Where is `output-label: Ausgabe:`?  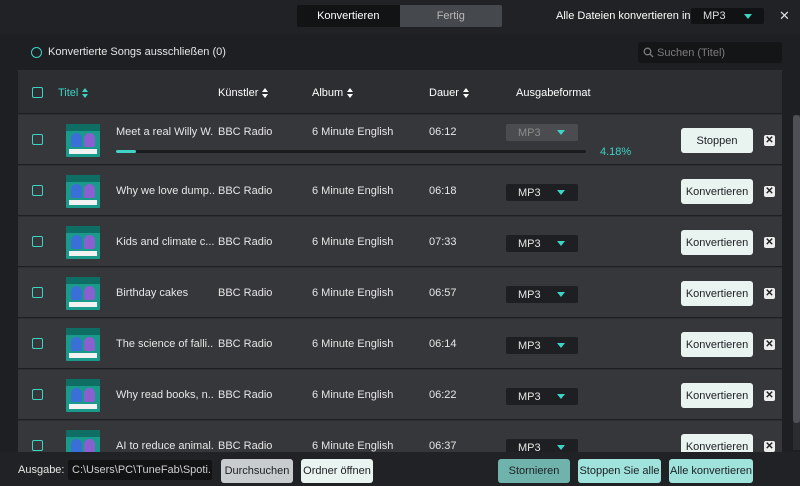
output-label: Ausgabe: is located at coordinates (41, 470).